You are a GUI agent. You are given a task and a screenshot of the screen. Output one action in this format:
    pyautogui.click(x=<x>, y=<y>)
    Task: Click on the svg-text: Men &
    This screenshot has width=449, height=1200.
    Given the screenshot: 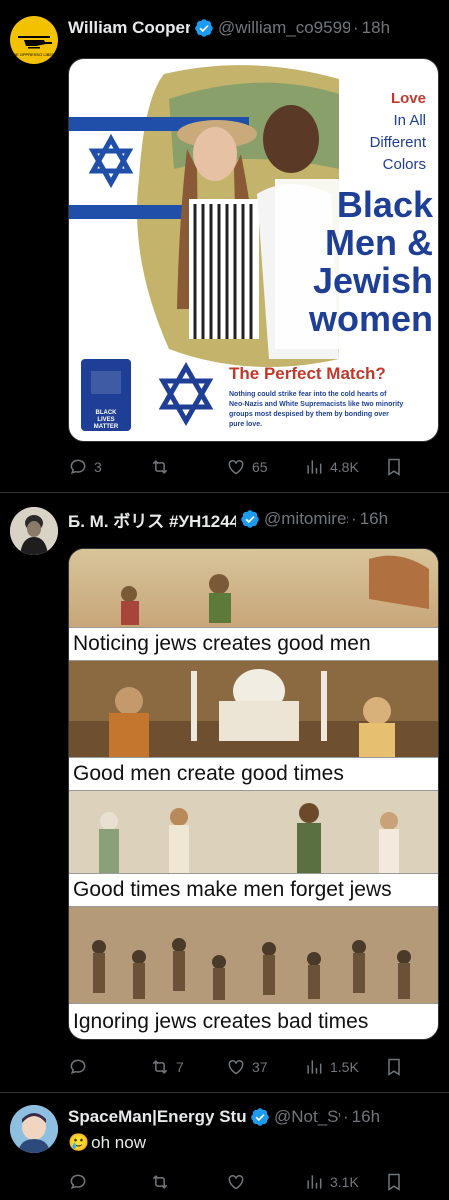 What is the action you would take?
    pyautogui.click(x=379, y=242)
    